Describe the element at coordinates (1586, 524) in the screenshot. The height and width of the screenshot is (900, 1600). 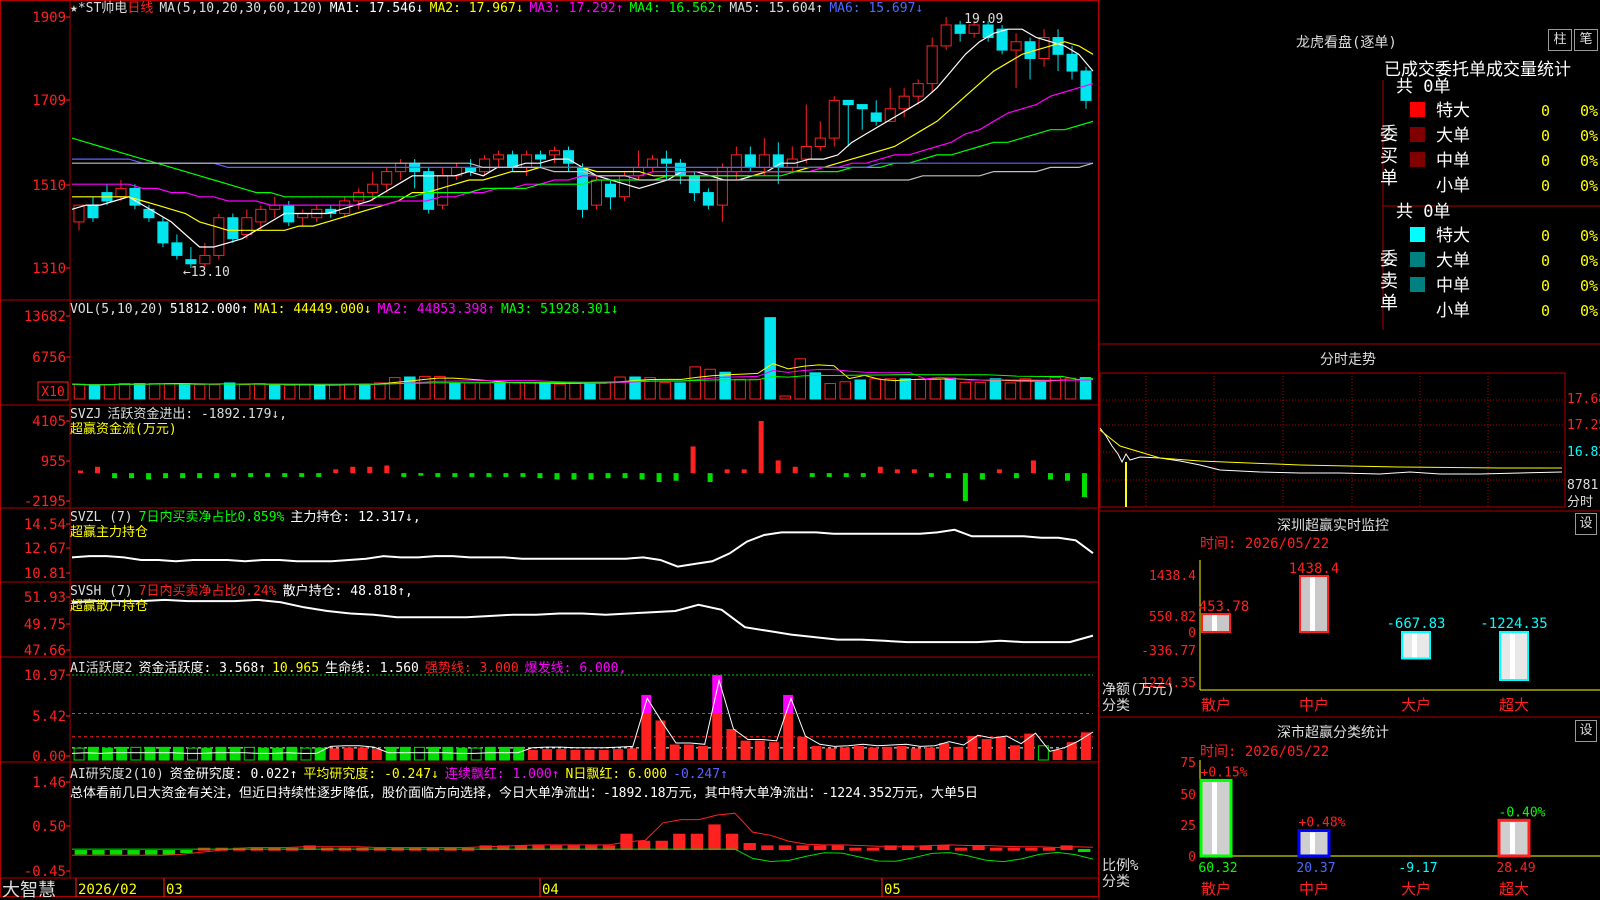
I see `sz-settings-button: 设` at that location.